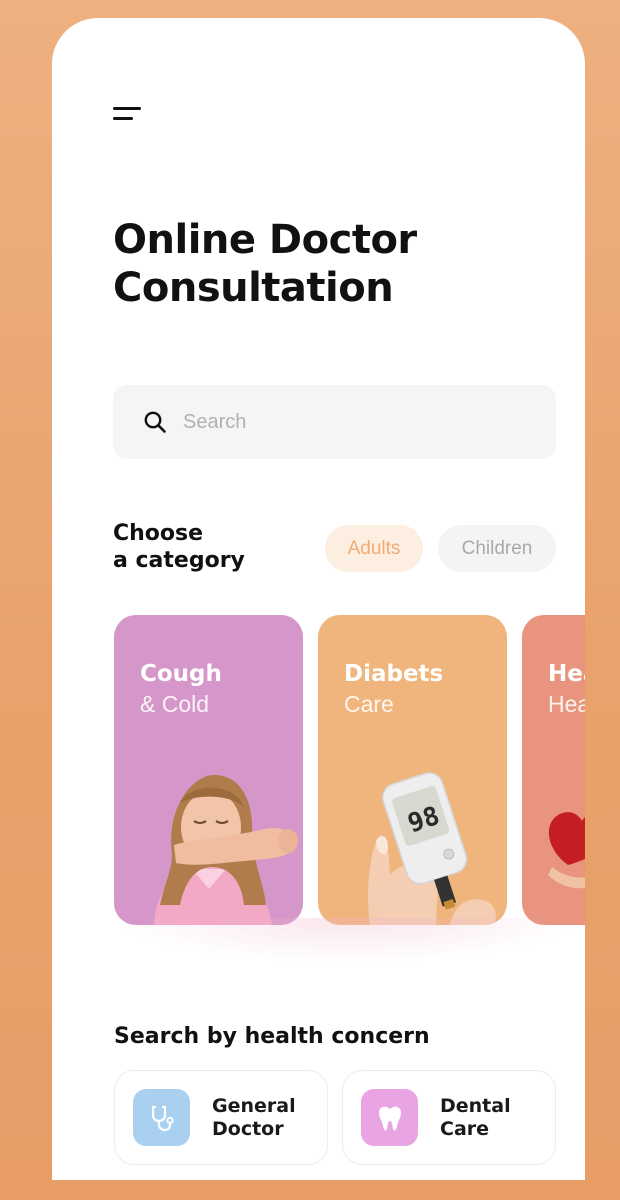  Describe the element at coordinates (412, 770) in the screenshot. I see `category-card-diabetes-care: Diabets Care 98` at that location.